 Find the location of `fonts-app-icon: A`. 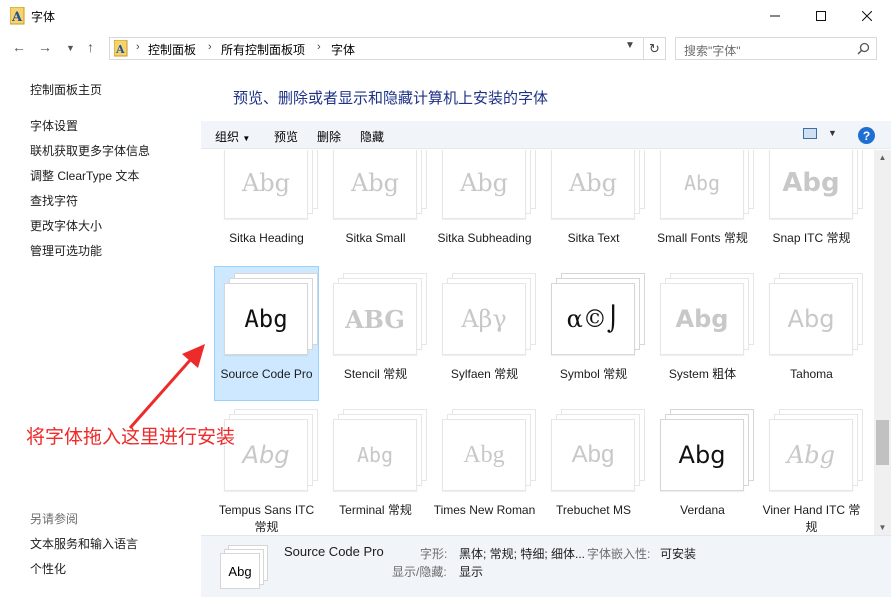

fonts-app-icon: A is located at coordinates (17, 16).